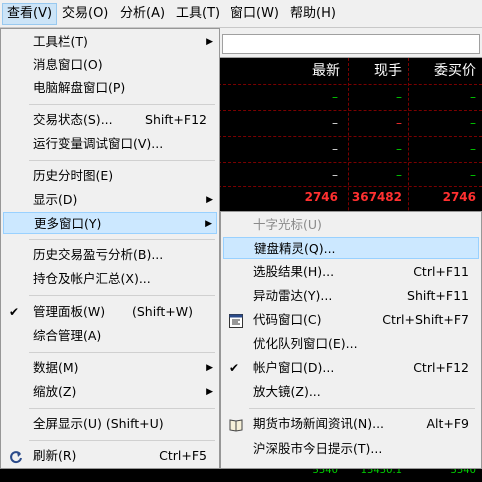  What do you see at coordinates (455, 71) in the screenshot?
I see `header-bid: 委买价` at bounding box center [455, 71].